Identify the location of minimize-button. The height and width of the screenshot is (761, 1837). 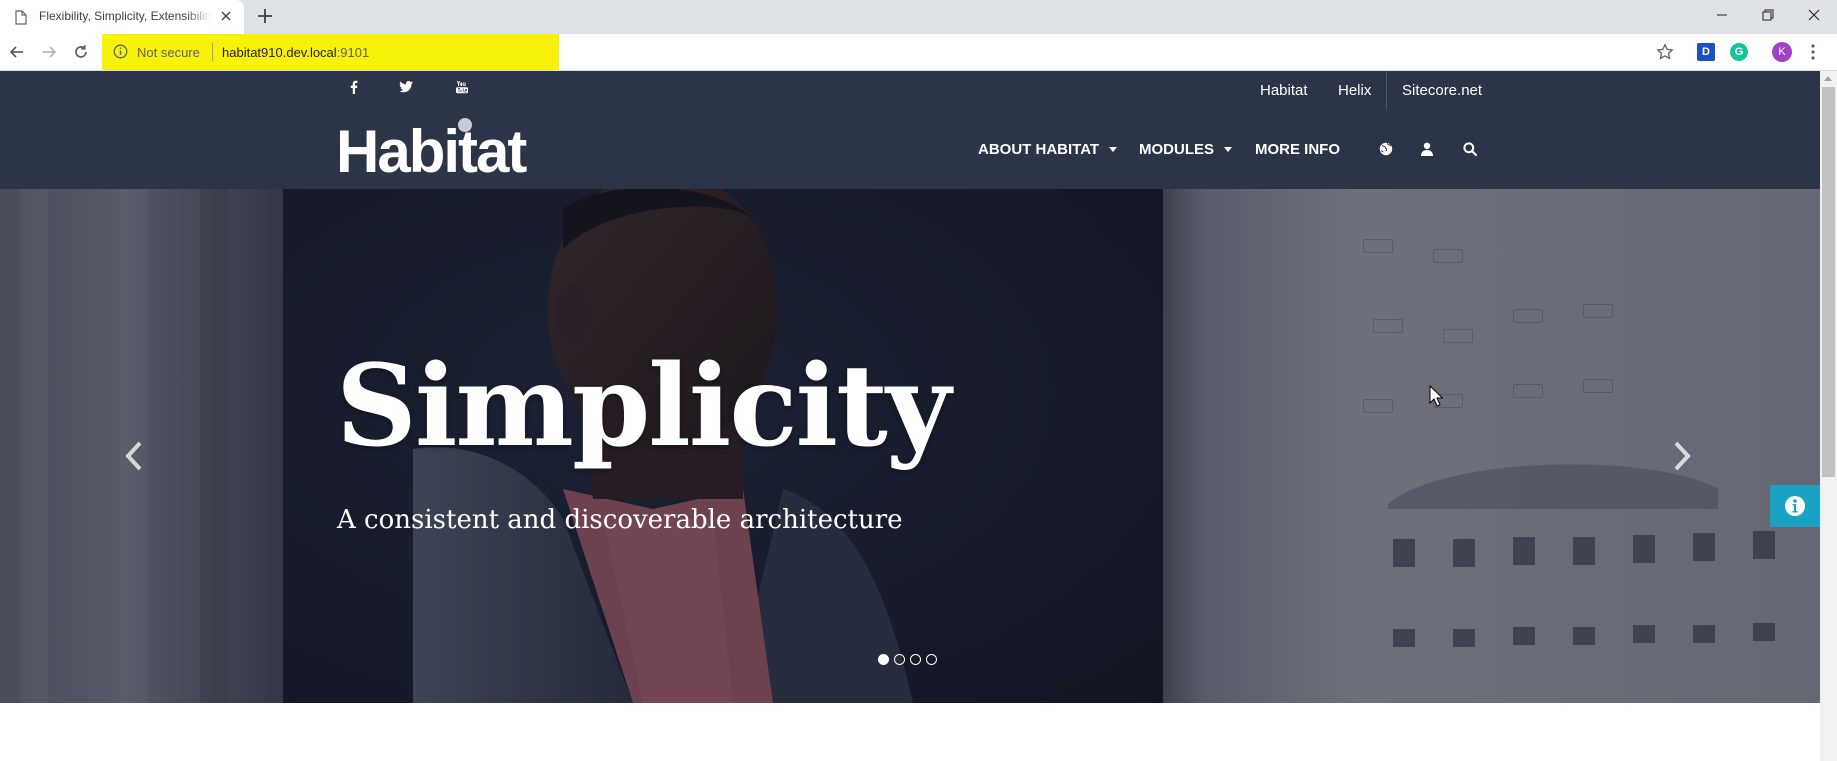
(1722, 15).